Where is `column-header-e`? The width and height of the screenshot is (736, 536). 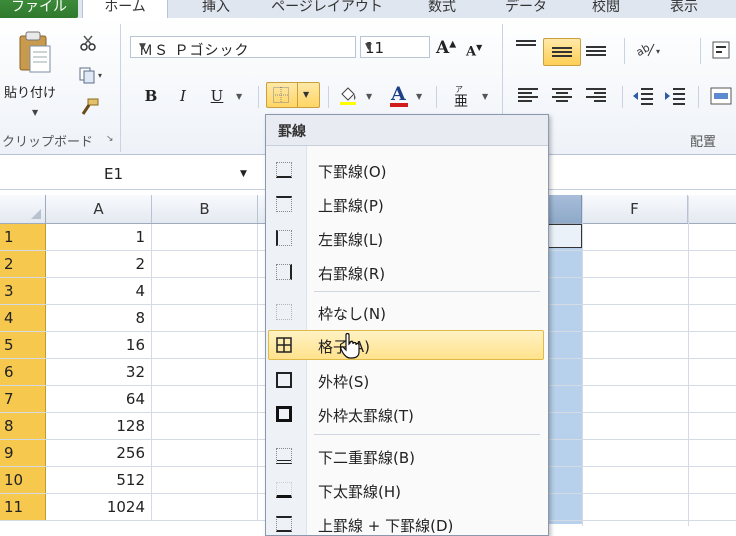
column-header-e is located at coordinates (564, 209).